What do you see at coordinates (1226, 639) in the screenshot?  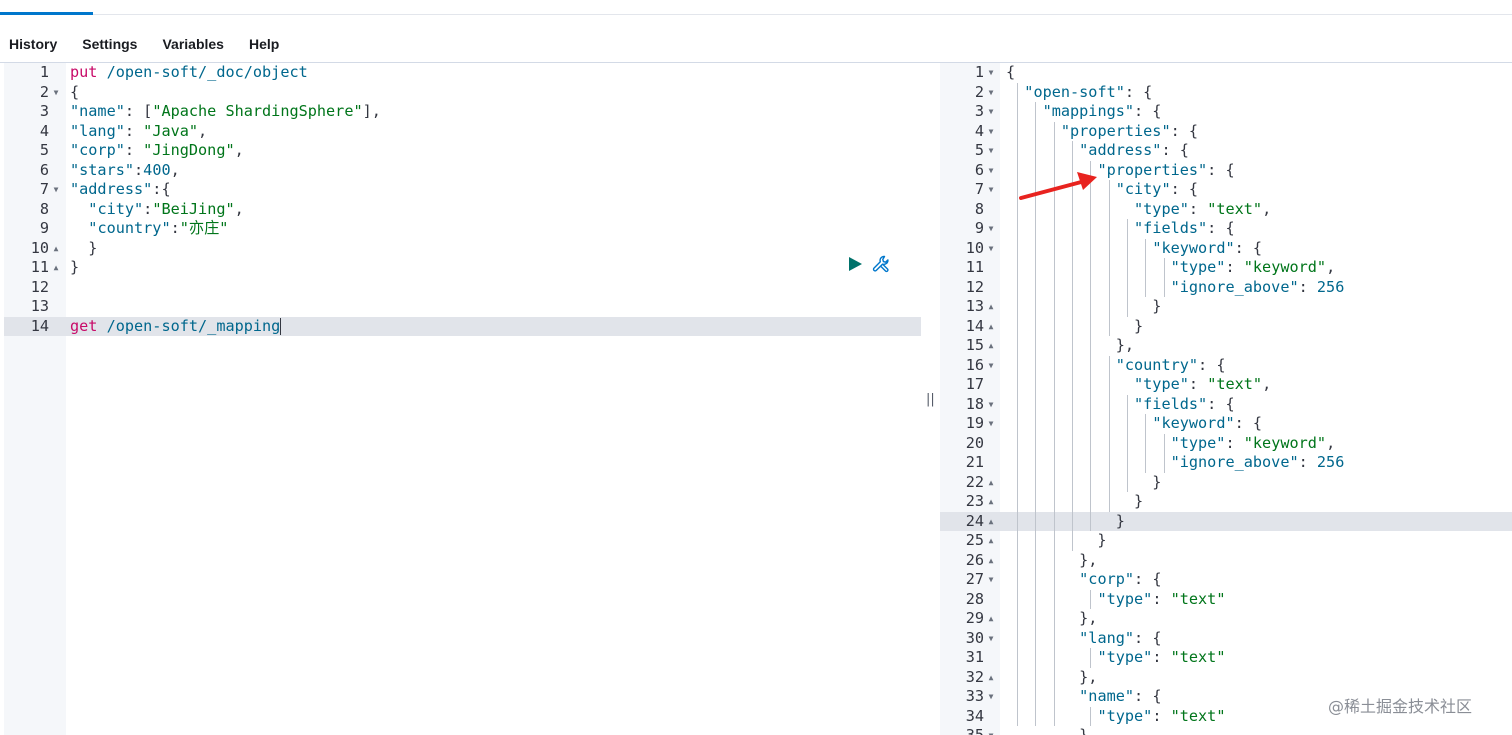 I see `code-line: 30 ▼ "lang": {` at bounding box center [1226, 639].